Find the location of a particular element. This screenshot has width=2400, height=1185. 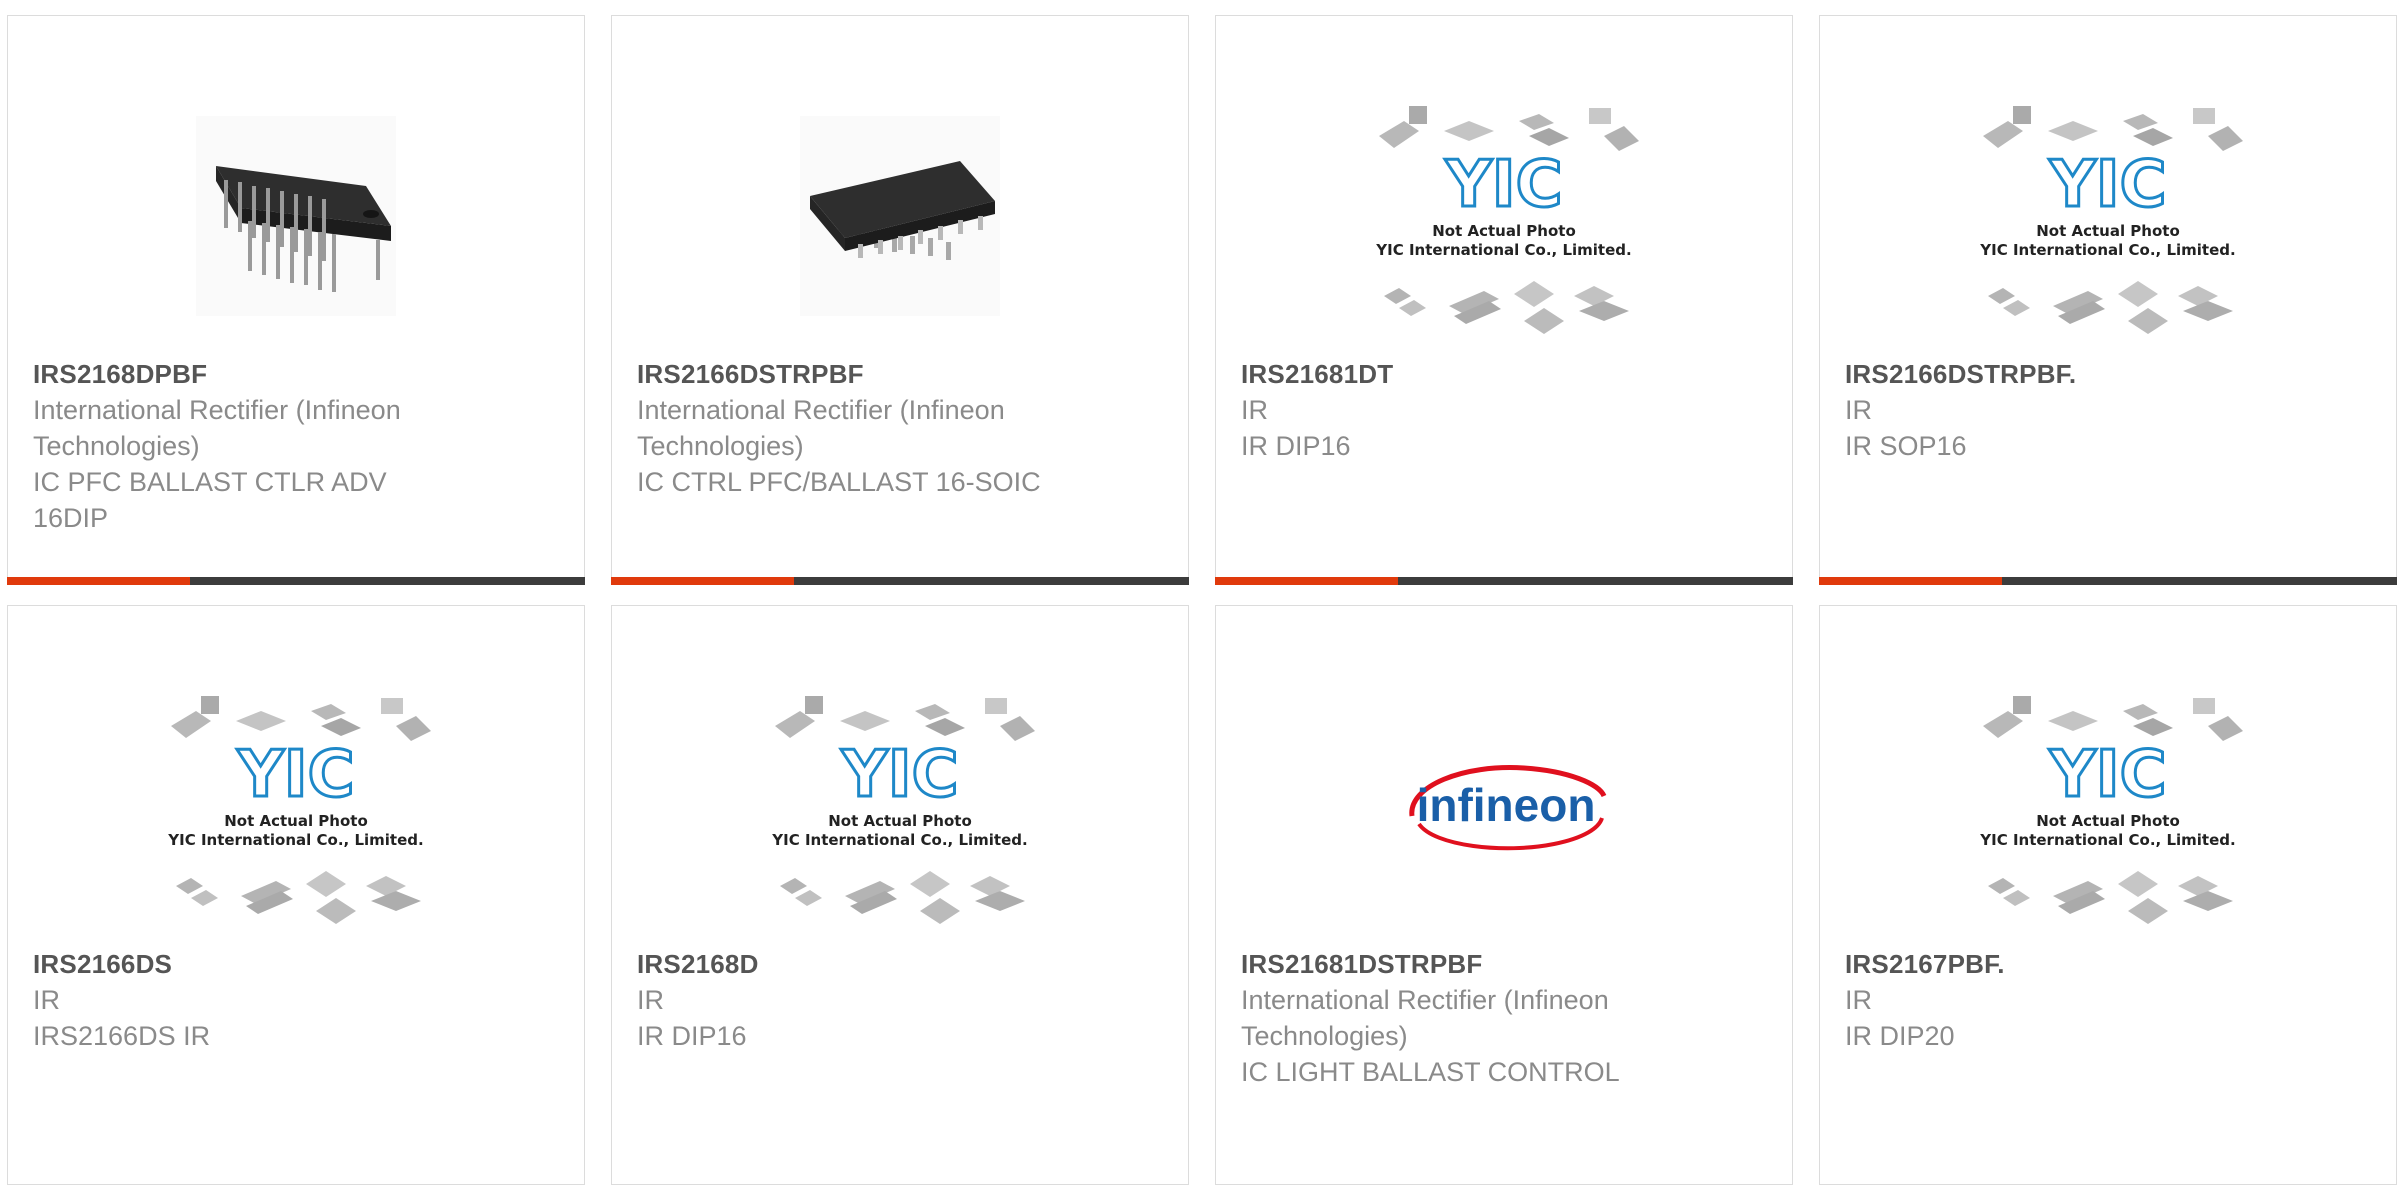

product-image: infineon is located at coordinates (1504, 806).